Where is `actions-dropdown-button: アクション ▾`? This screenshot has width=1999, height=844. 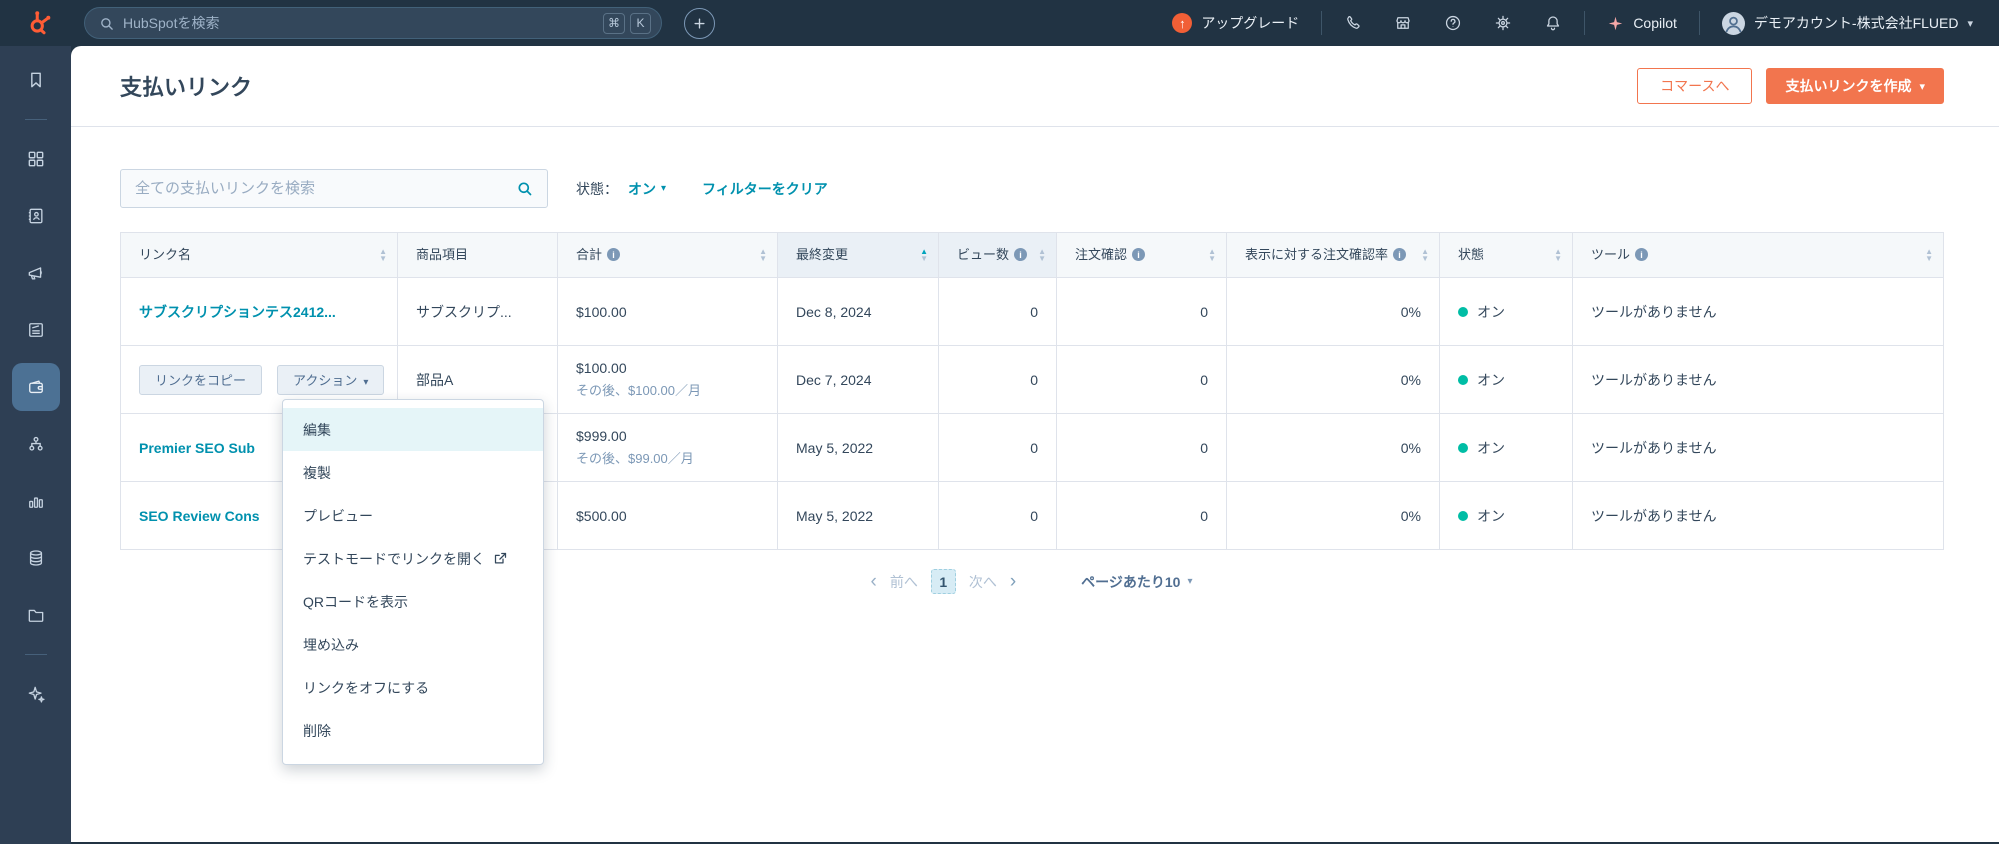 actions-dropdown-button: アクション ▾ is located at coordinates (331, 379).